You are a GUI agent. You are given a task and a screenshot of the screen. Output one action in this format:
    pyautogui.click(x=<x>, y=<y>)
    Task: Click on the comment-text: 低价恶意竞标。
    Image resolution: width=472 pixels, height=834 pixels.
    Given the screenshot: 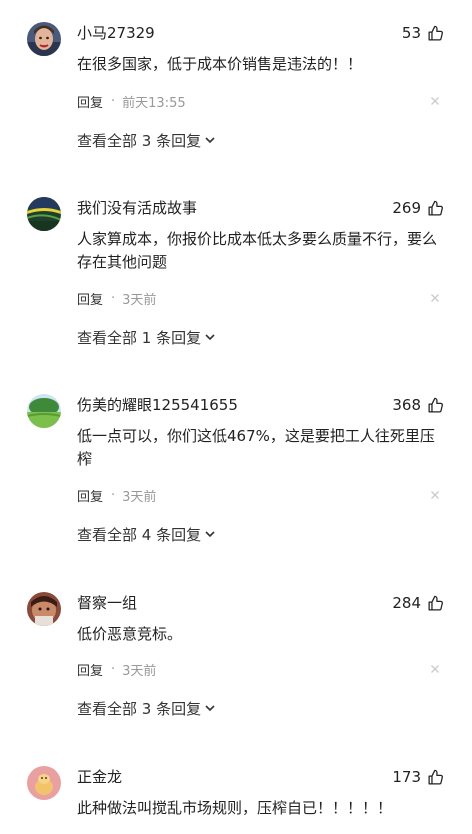 What is the action you would take?
    pyautogui.click(x=130, y=634)
    